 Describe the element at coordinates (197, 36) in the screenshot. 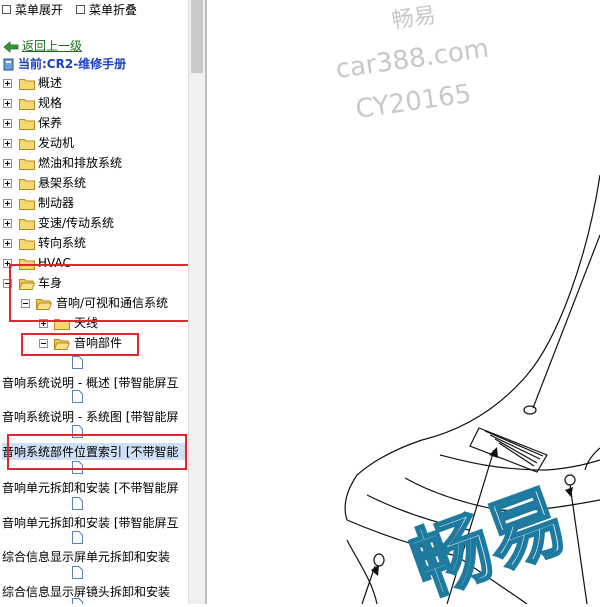

I see `scrollbar-thumb` at that location.